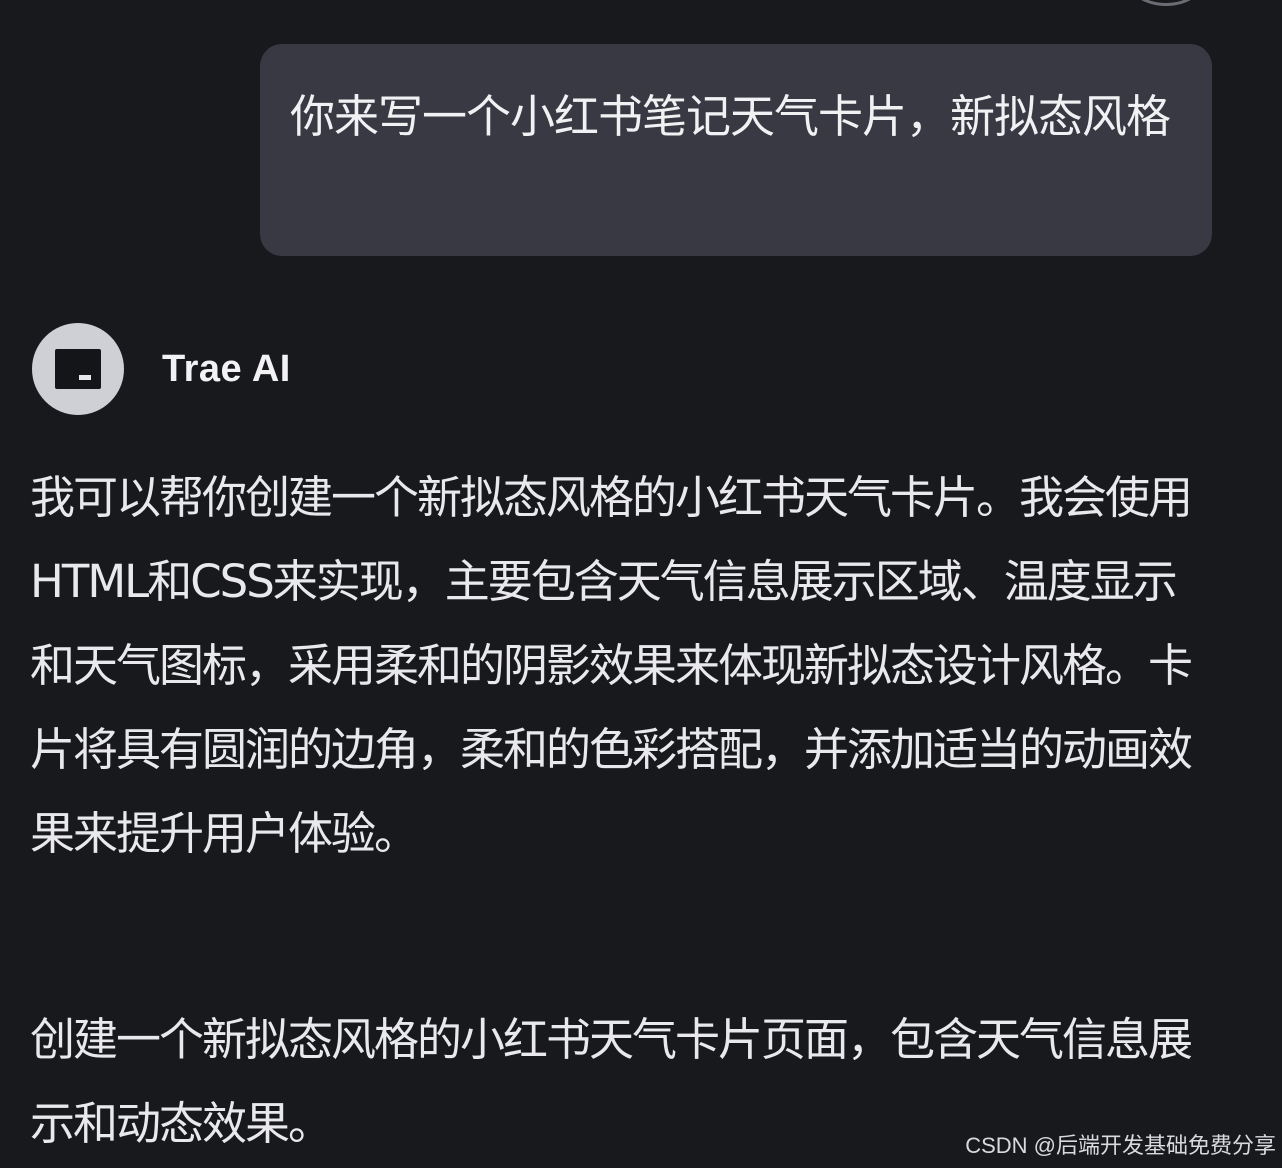 This screenshot has height=1168, width=1282. Describe the element at coordinates (730, 116) in the screenshot. I see `user-message-text: 你来写一个小红书笔记天气卡片，新拟态风格` at that location.